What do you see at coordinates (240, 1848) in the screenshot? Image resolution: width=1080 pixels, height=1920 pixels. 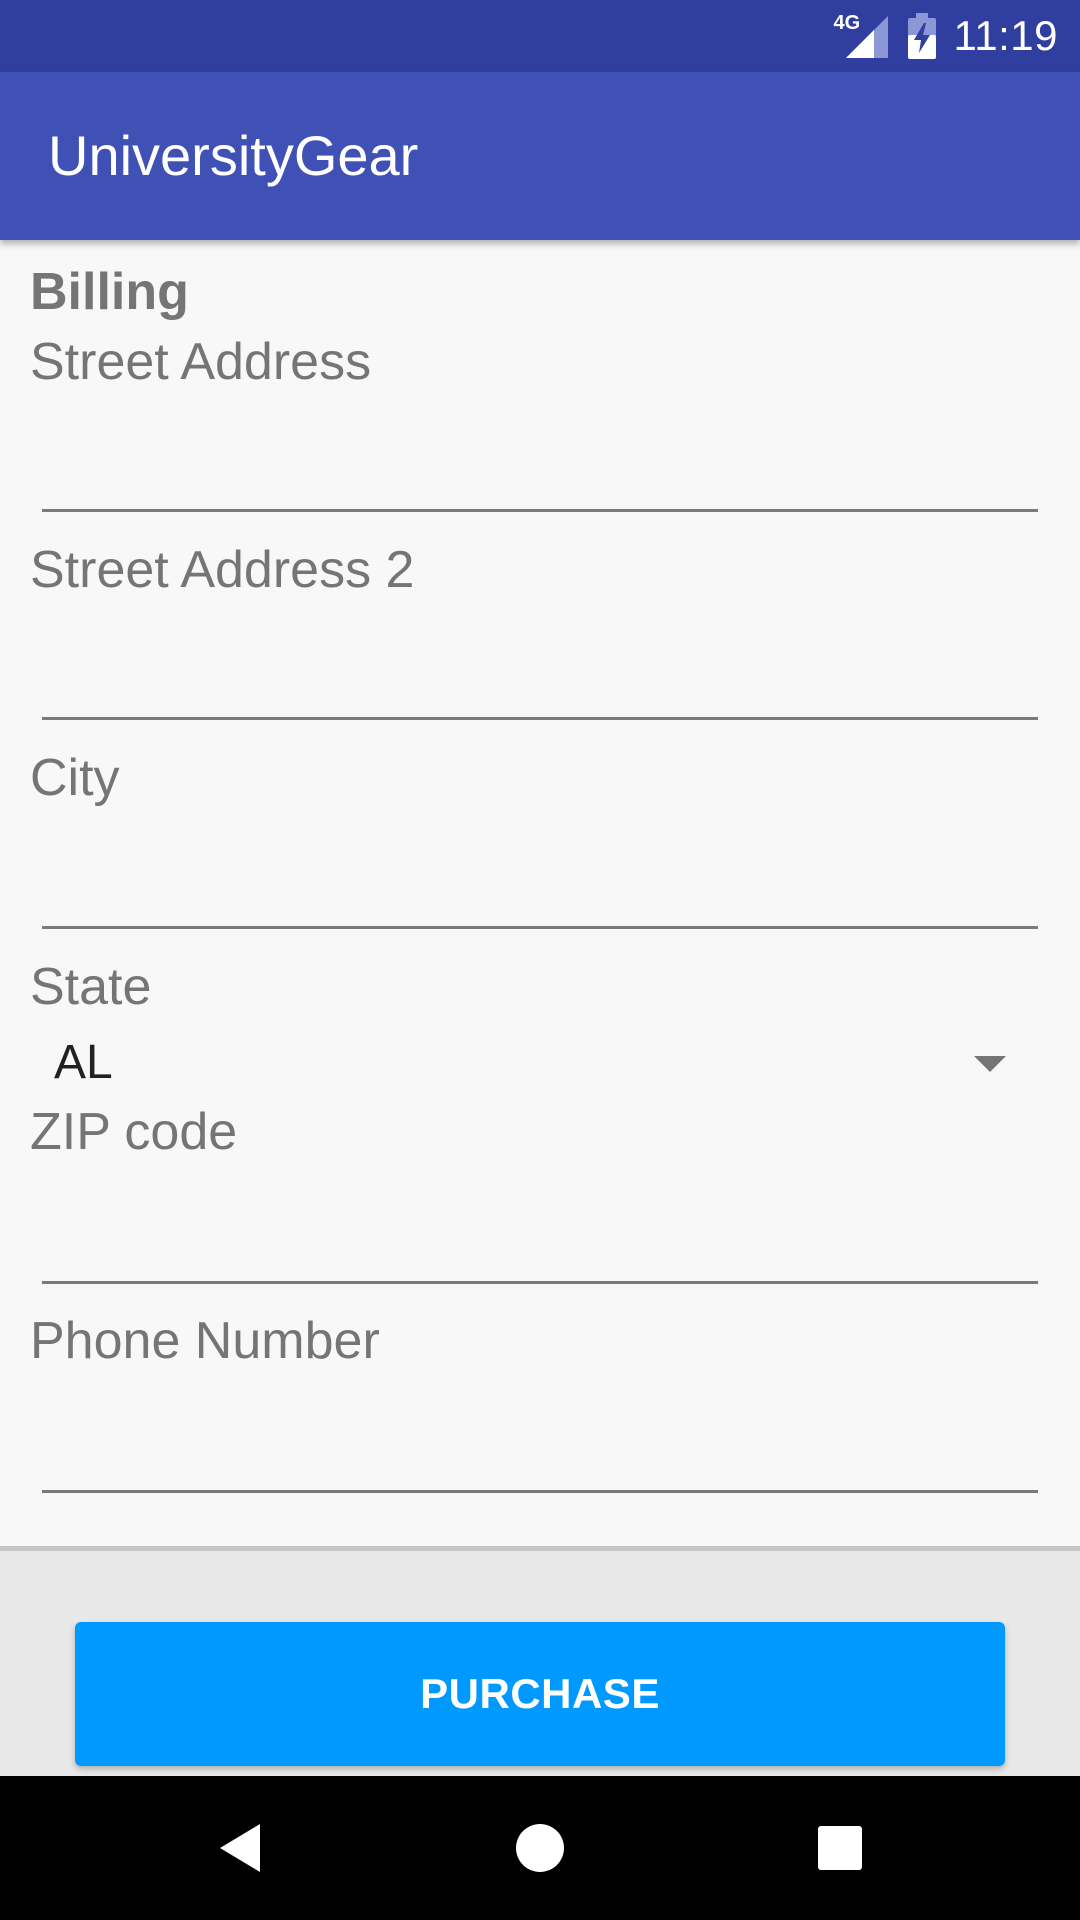 I see `back-icon` at bounding box center [240, 1848].